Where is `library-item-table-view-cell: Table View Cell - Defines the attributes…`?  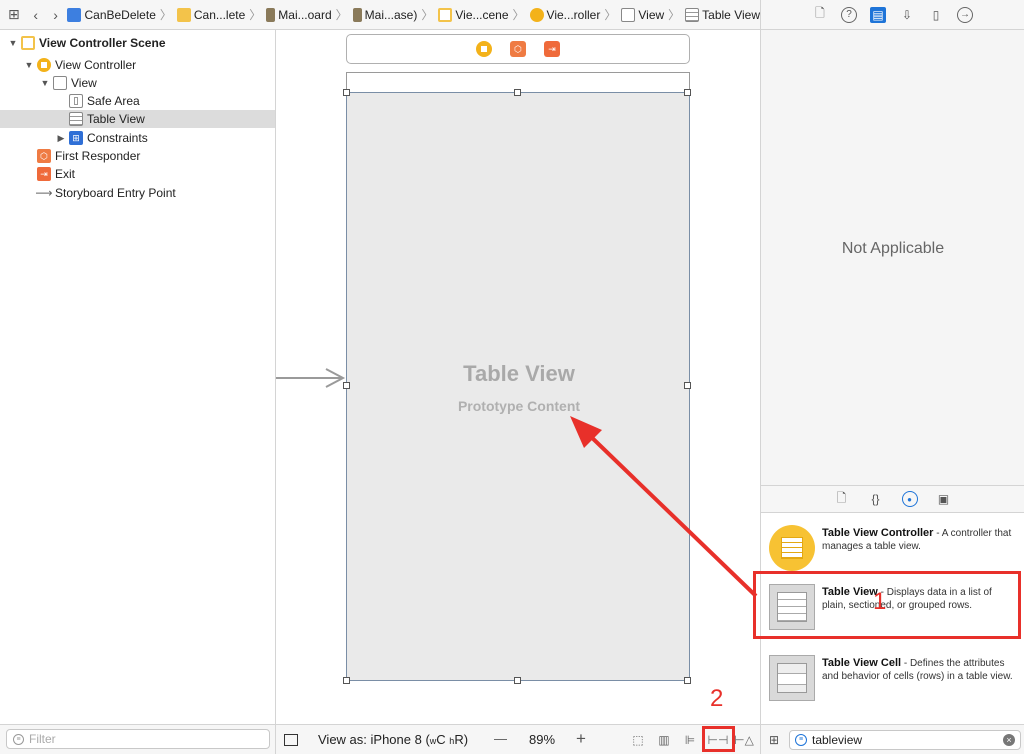 library-item-table-view-cell: Table View Cell - Defines the attributes… is located at coordinates (892, 676).